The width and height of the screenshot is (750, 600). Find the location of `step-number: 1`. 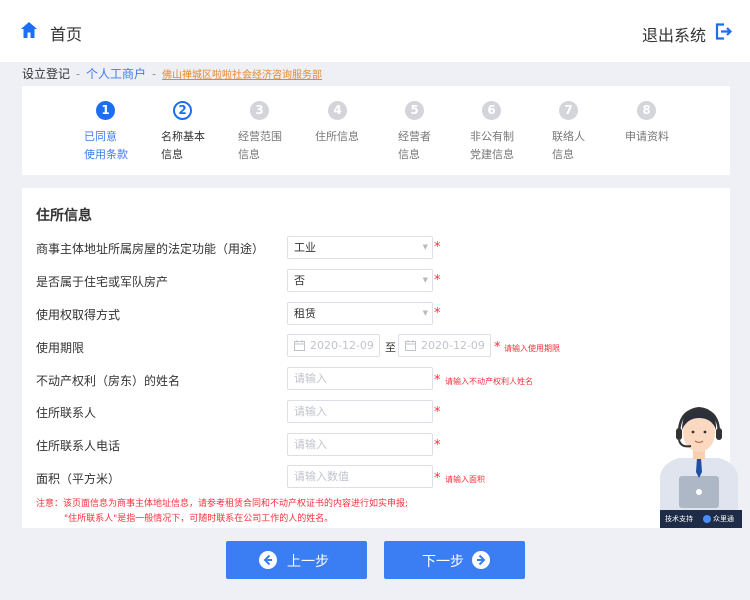

step-number: 1 is located at coordinates (105, 110).